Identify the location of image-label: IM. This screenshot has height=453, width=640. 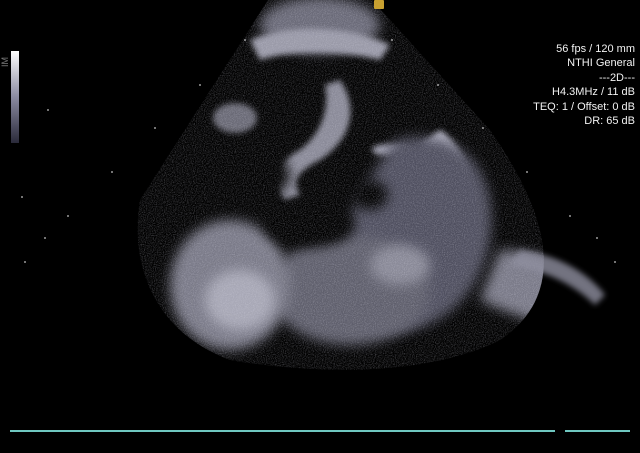
(5, 62).